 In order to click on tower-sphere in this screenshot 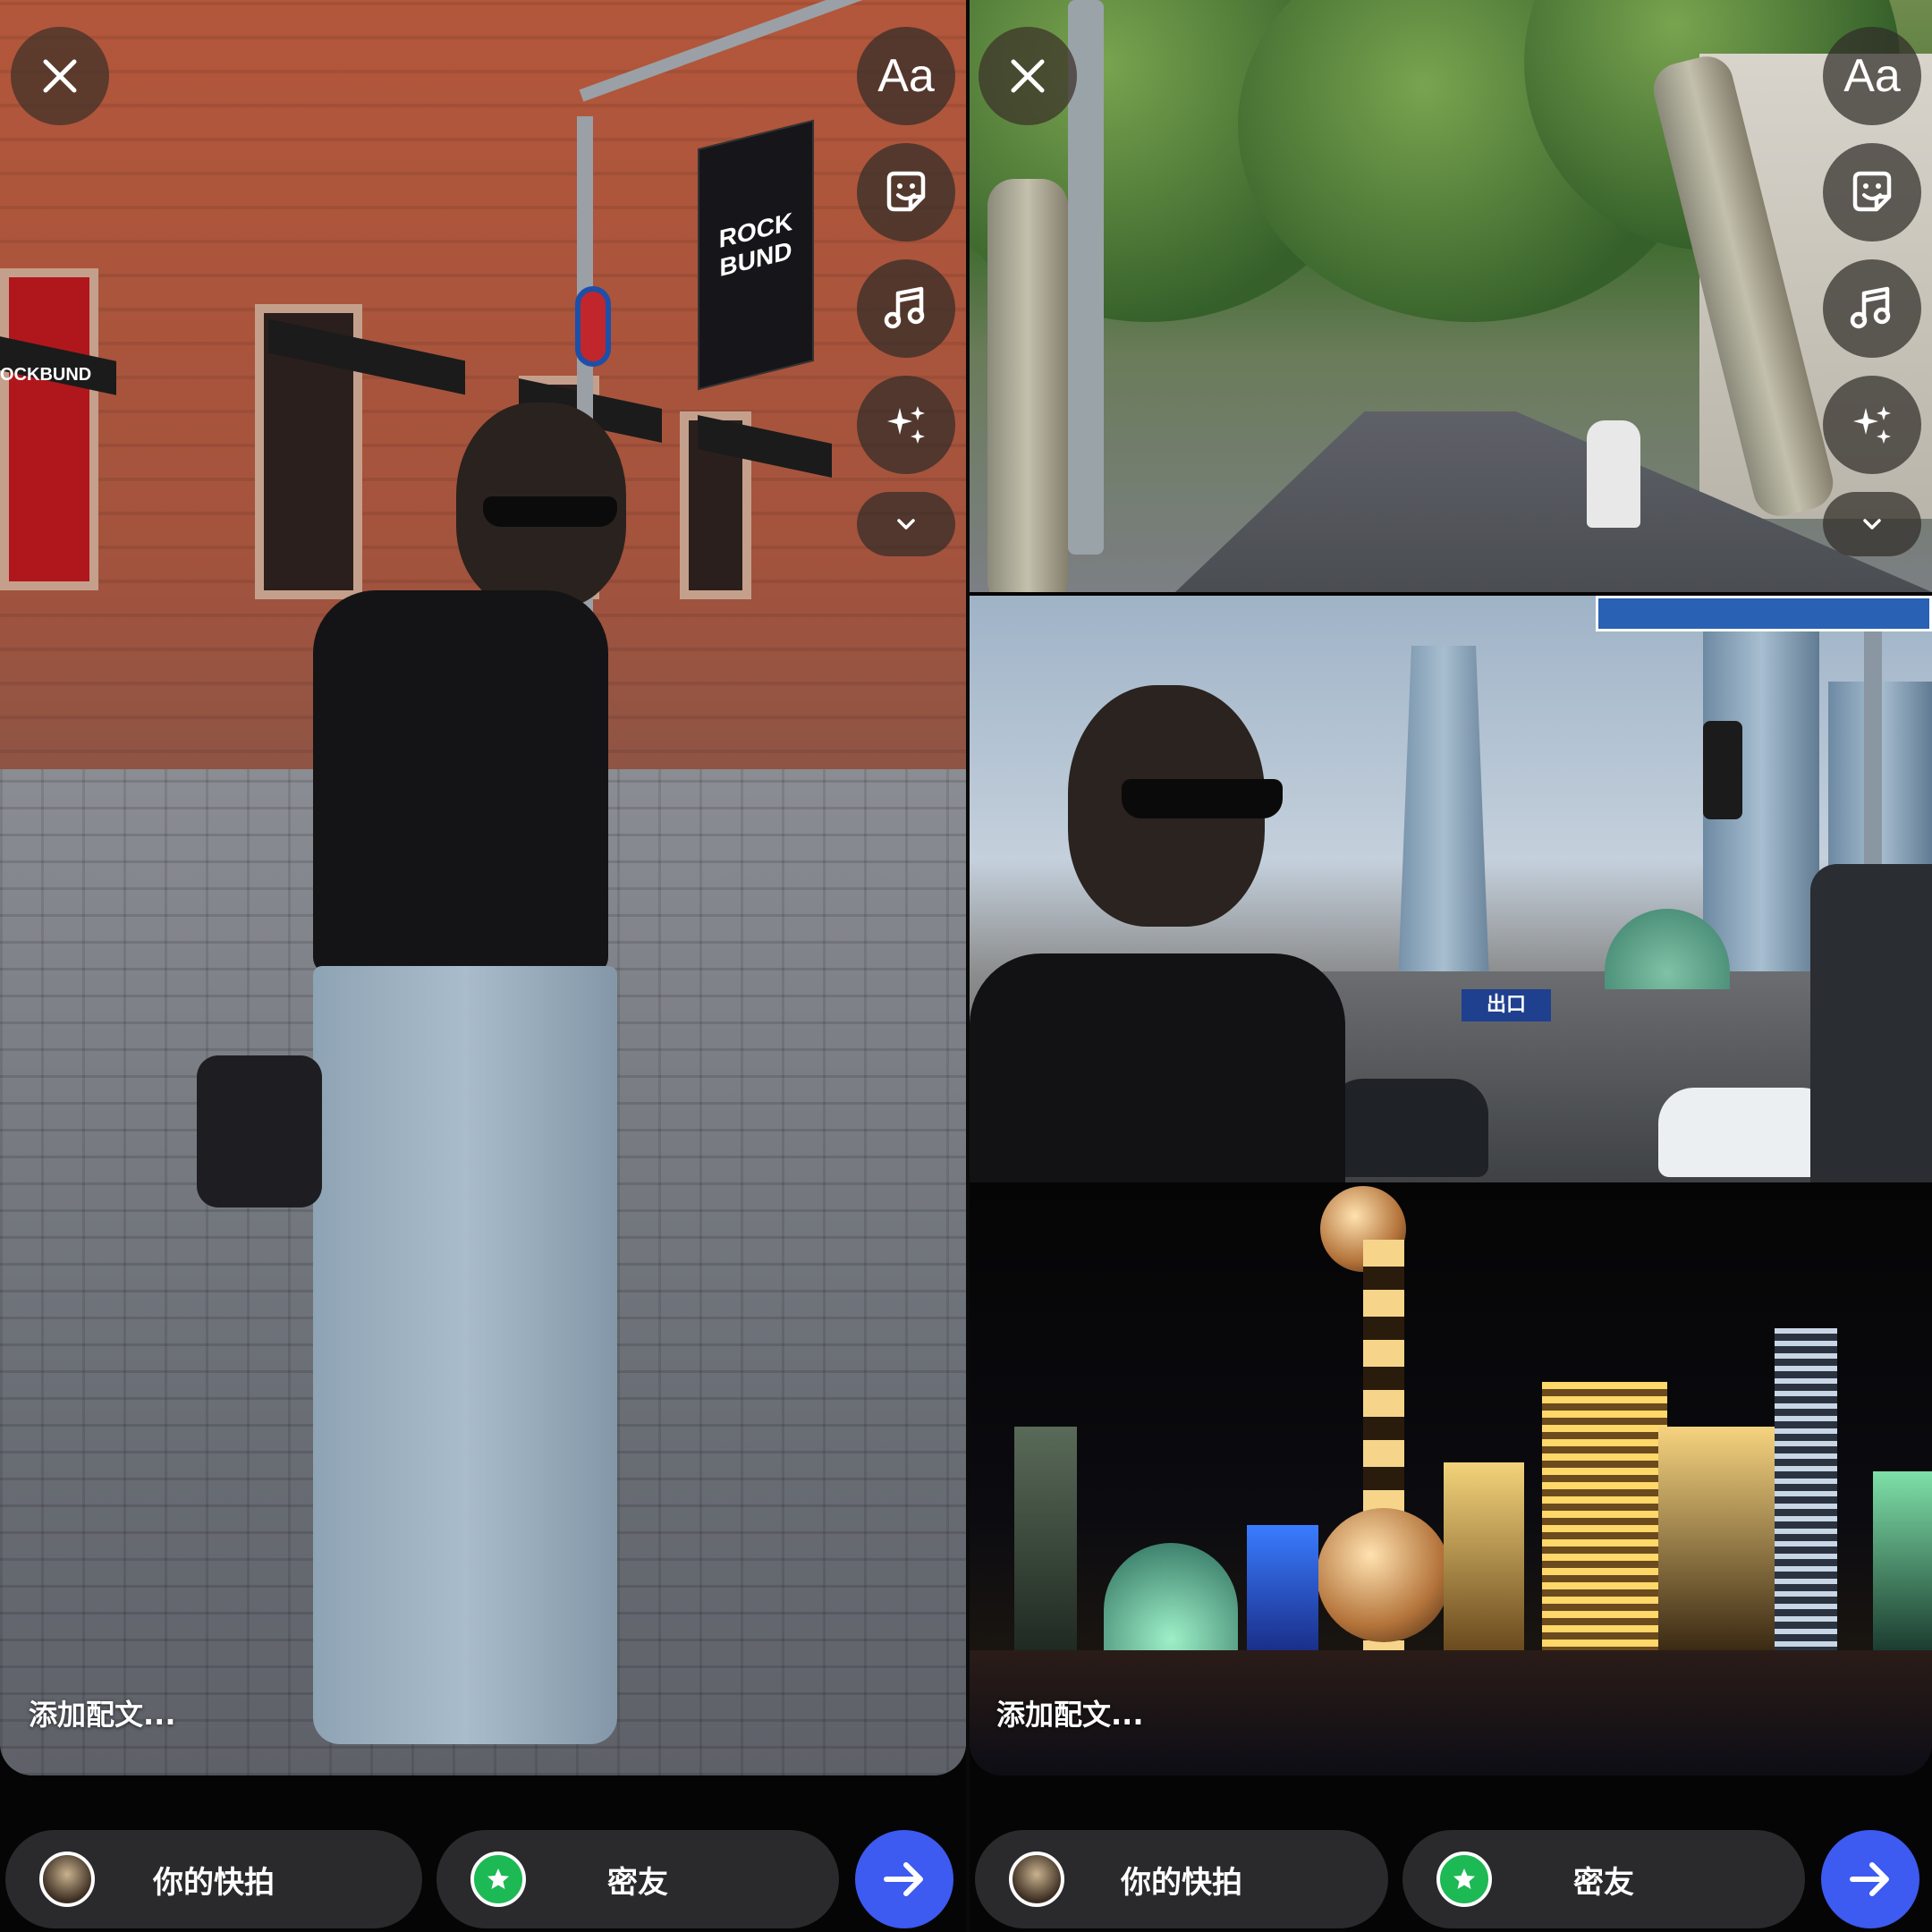, I will do `click(1384, 1575)`.